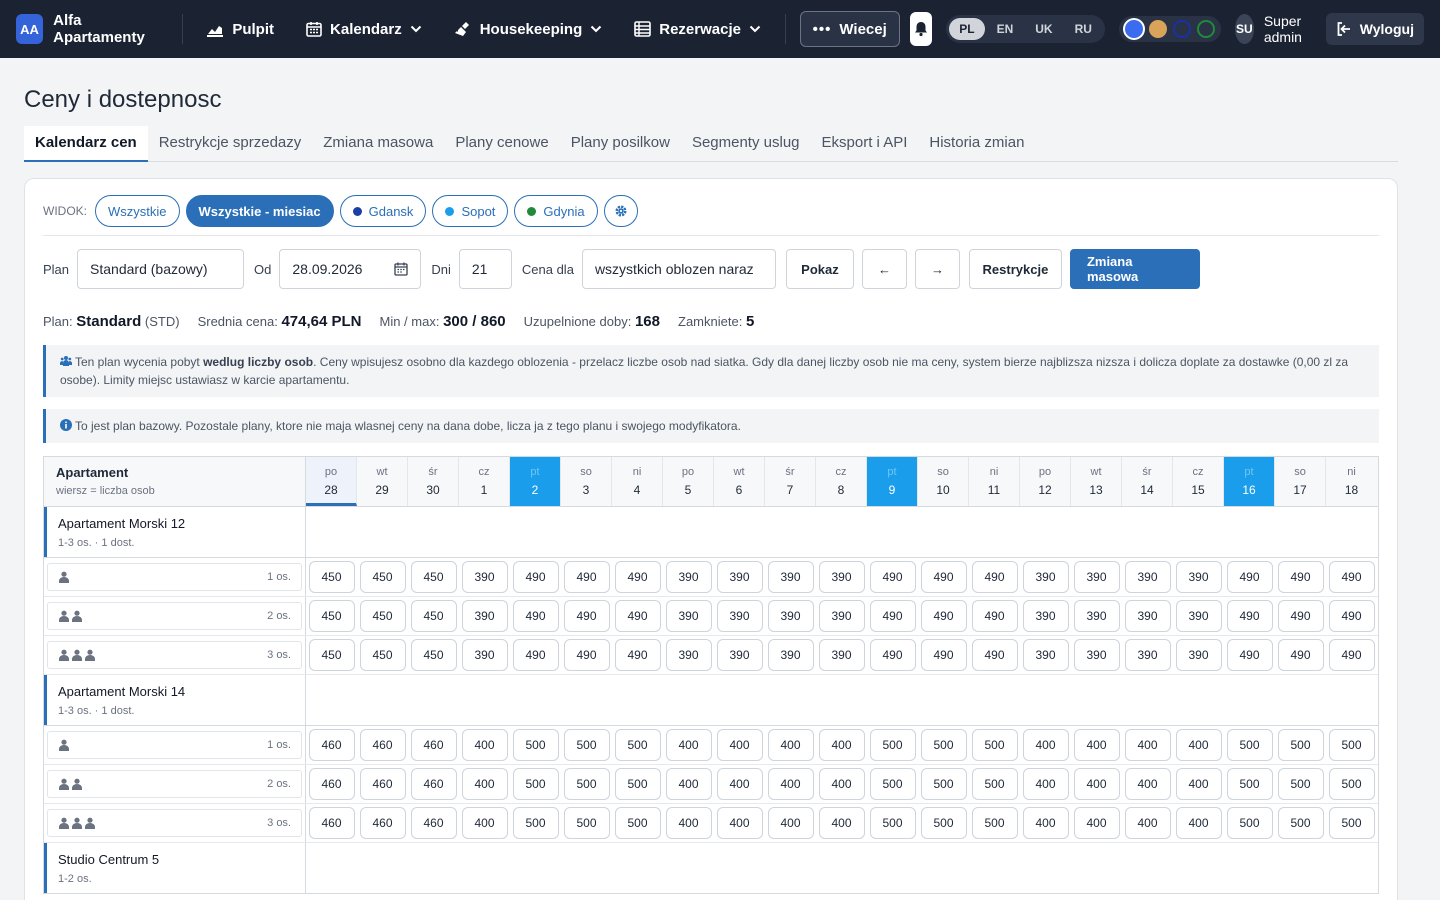  What do you see at coordinates (678, 269) in the screenshot?
I see `price-for-select: wszystkich oblozen naraz` at bounding box center [678, 269].